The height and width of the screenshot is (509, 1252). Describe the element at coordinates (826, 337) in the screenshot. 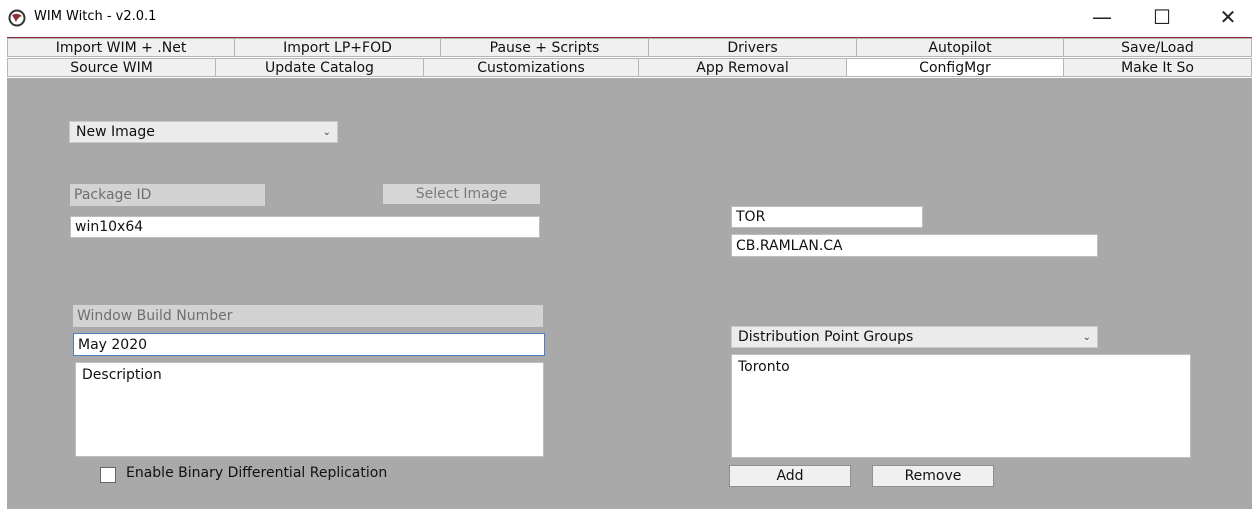

I see `dp-type-value: Distribution Point Groups` at that location.